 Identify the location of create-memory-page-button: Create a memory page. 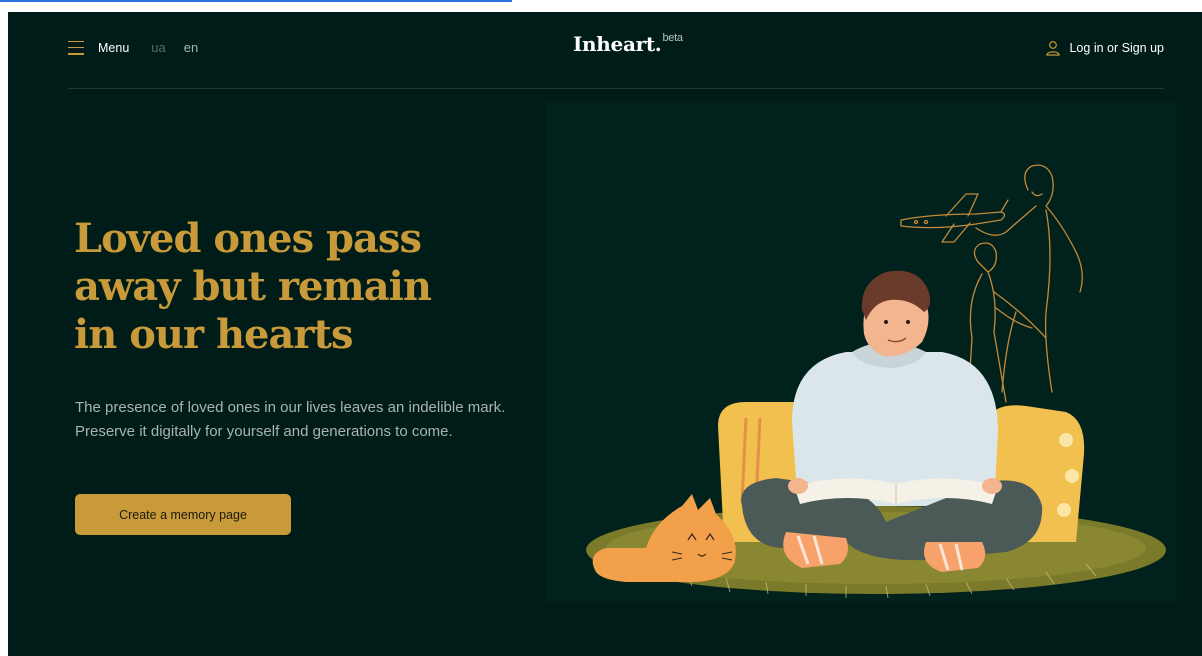
(183, 514).